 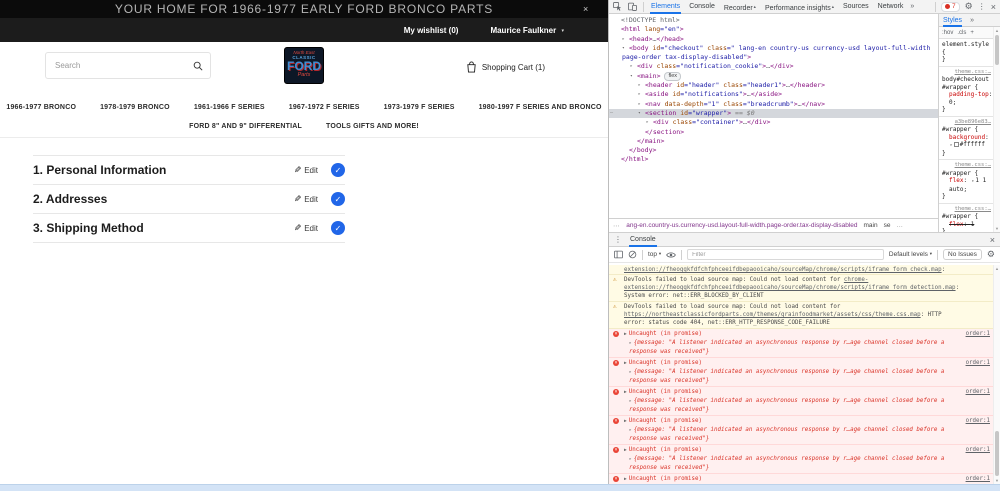 What do you see at coordinates (229, 107) in the screenshot?
I see `nav-item: 1961-1966 F SERIES` at bounding box center [229, 107].